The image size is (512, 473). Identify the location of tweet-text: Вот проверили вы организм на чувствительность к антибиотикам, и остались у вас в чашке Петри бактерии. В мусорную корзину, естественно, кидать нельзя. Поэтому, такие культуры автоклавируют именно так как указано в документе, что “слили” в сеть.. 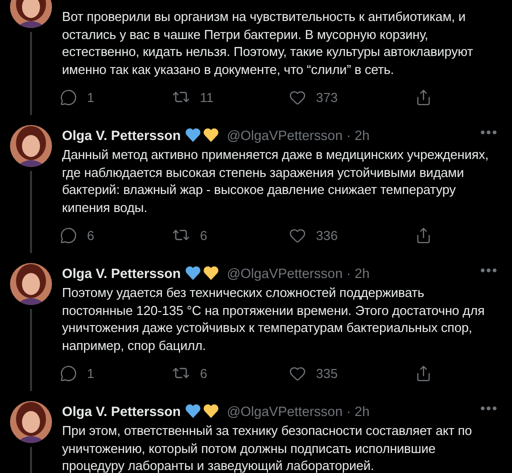
(268, 43).